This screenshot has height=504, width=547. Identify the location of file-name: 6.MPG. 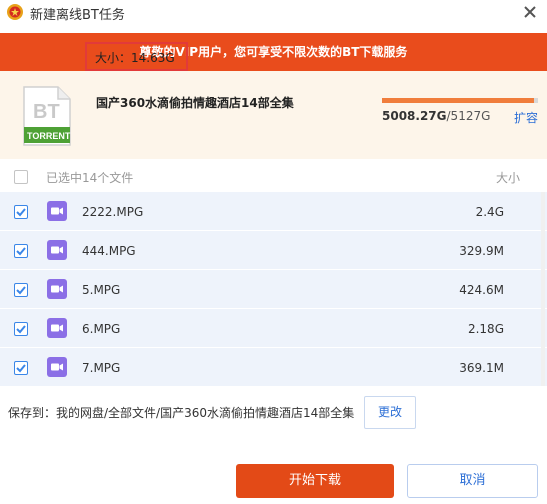
(101, 329).